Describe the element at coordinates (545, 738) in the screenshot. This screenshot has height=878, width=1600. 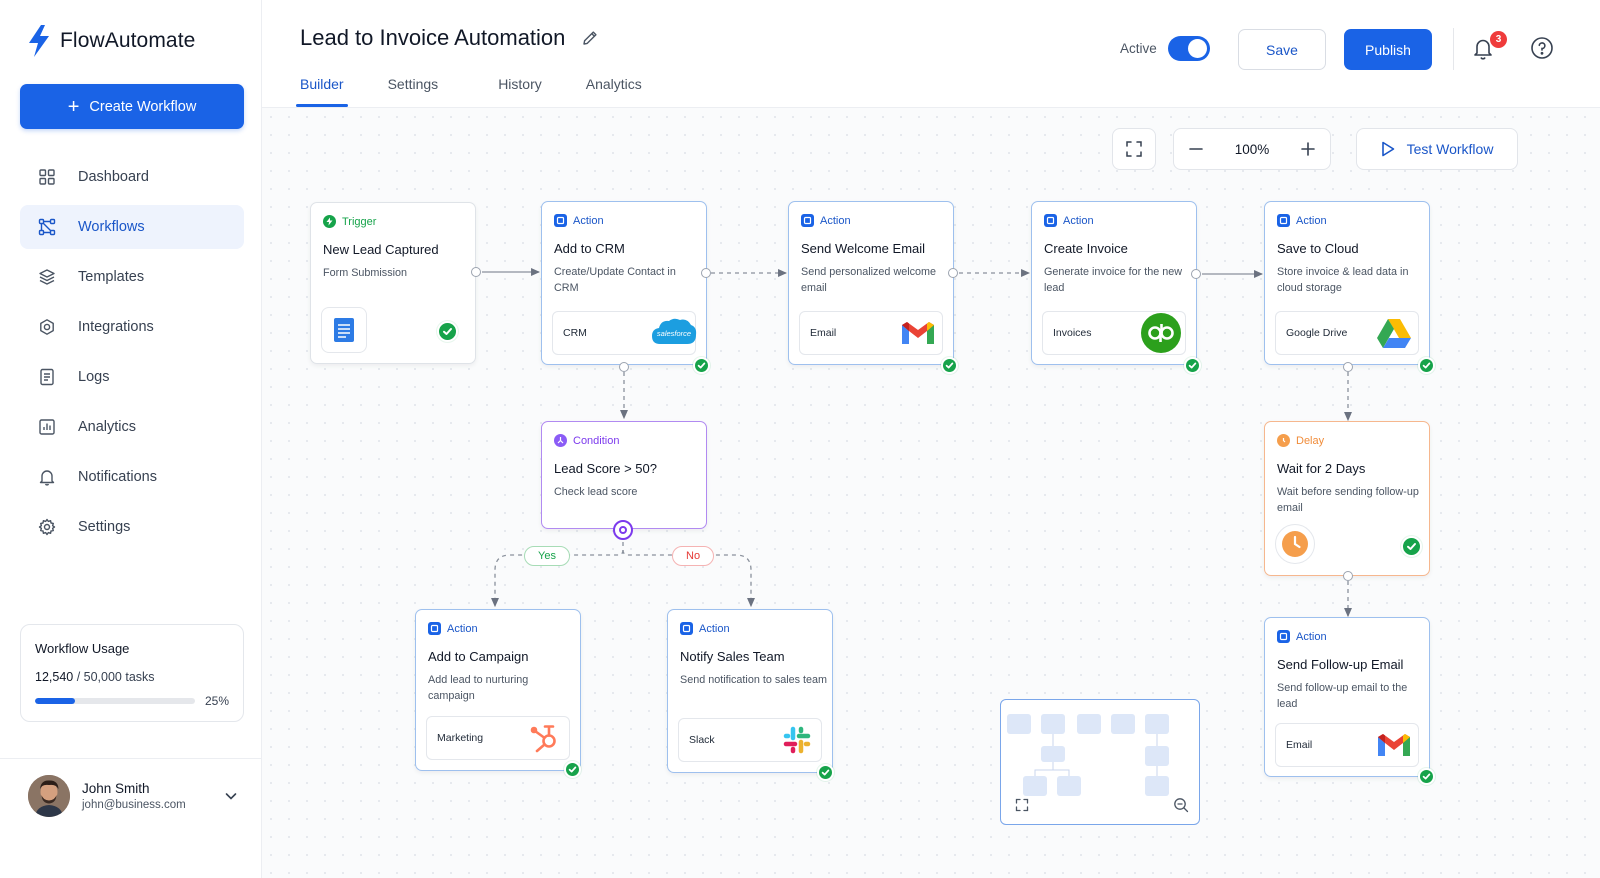
I see `hubspot-icon` at that location.